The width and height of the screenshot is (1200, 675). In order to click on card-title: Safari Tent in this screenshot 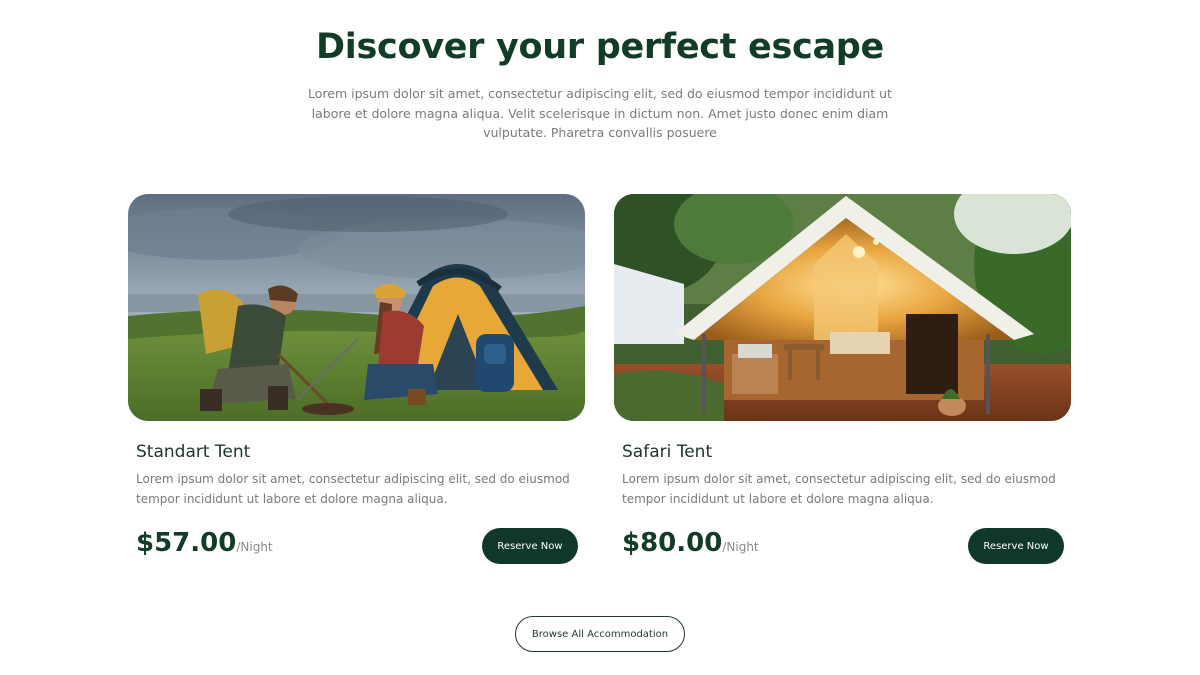, I will do `click(667, 452)`.